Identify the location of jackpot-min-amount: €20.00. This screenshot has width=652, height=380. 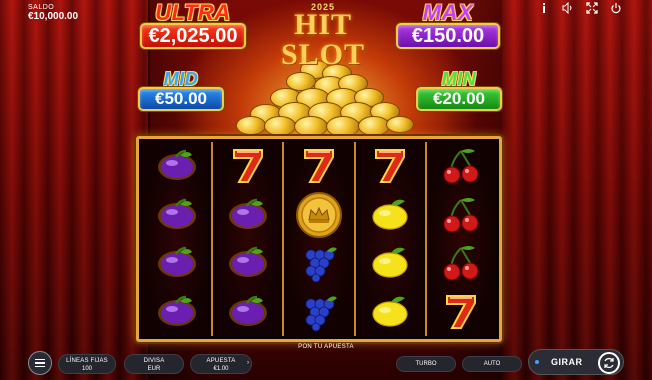
(459, 99).